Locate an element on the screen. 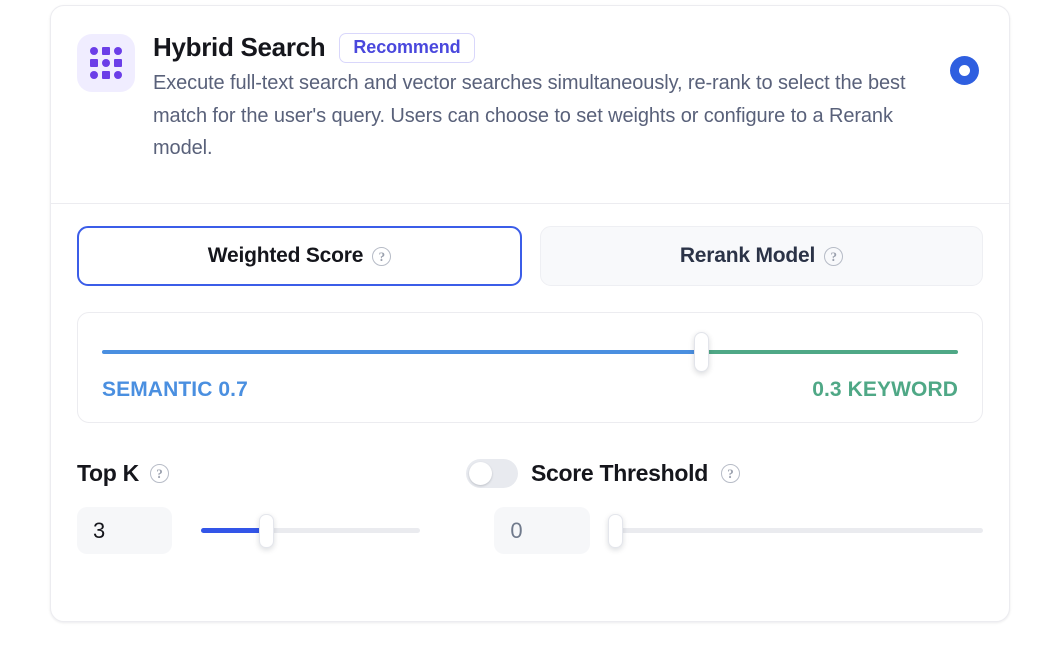 The width and height of the screenshot is (1044, 654). weight-slider-thumb is located at coordinates (701, 352).